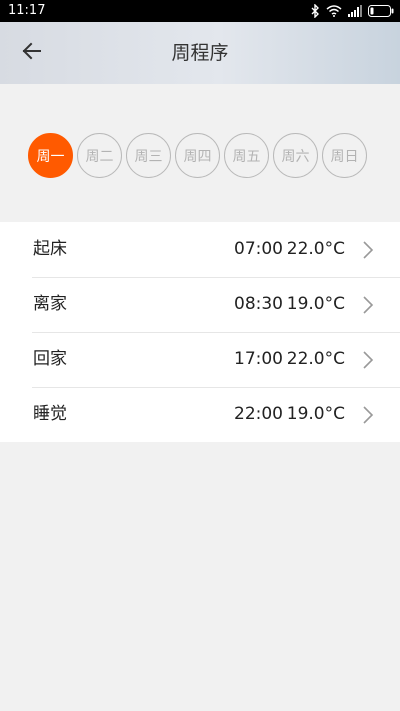  I want to click on battery-icon, so click(381, 11).